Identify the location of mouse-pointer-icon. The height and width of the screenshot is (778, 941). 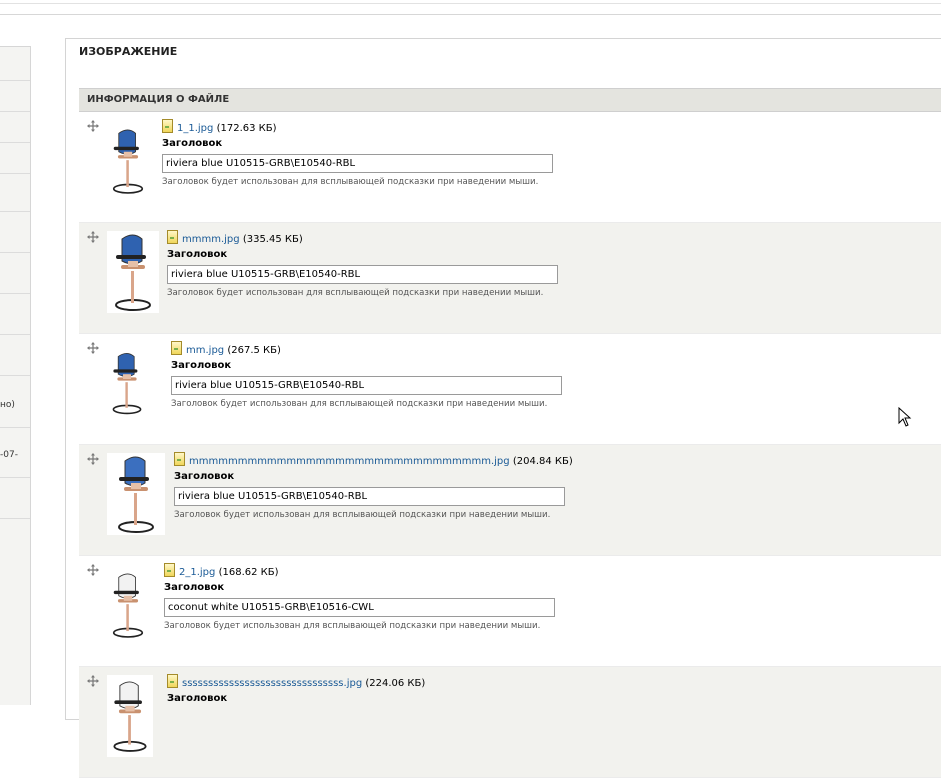
(905, 418).